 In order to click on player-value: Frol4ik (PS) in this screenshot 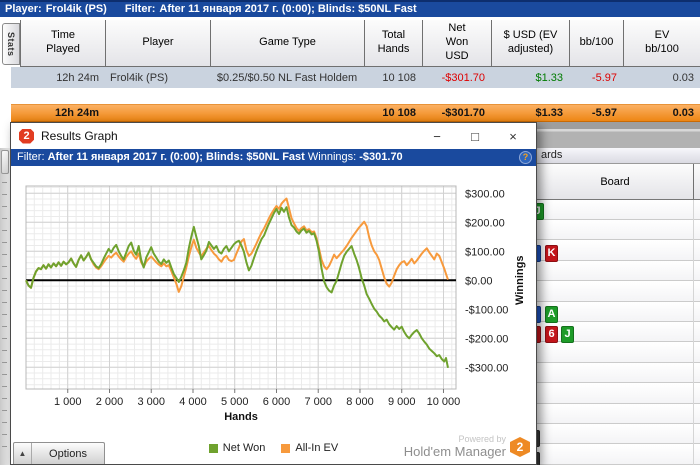, I will do `click(76, 9)`.